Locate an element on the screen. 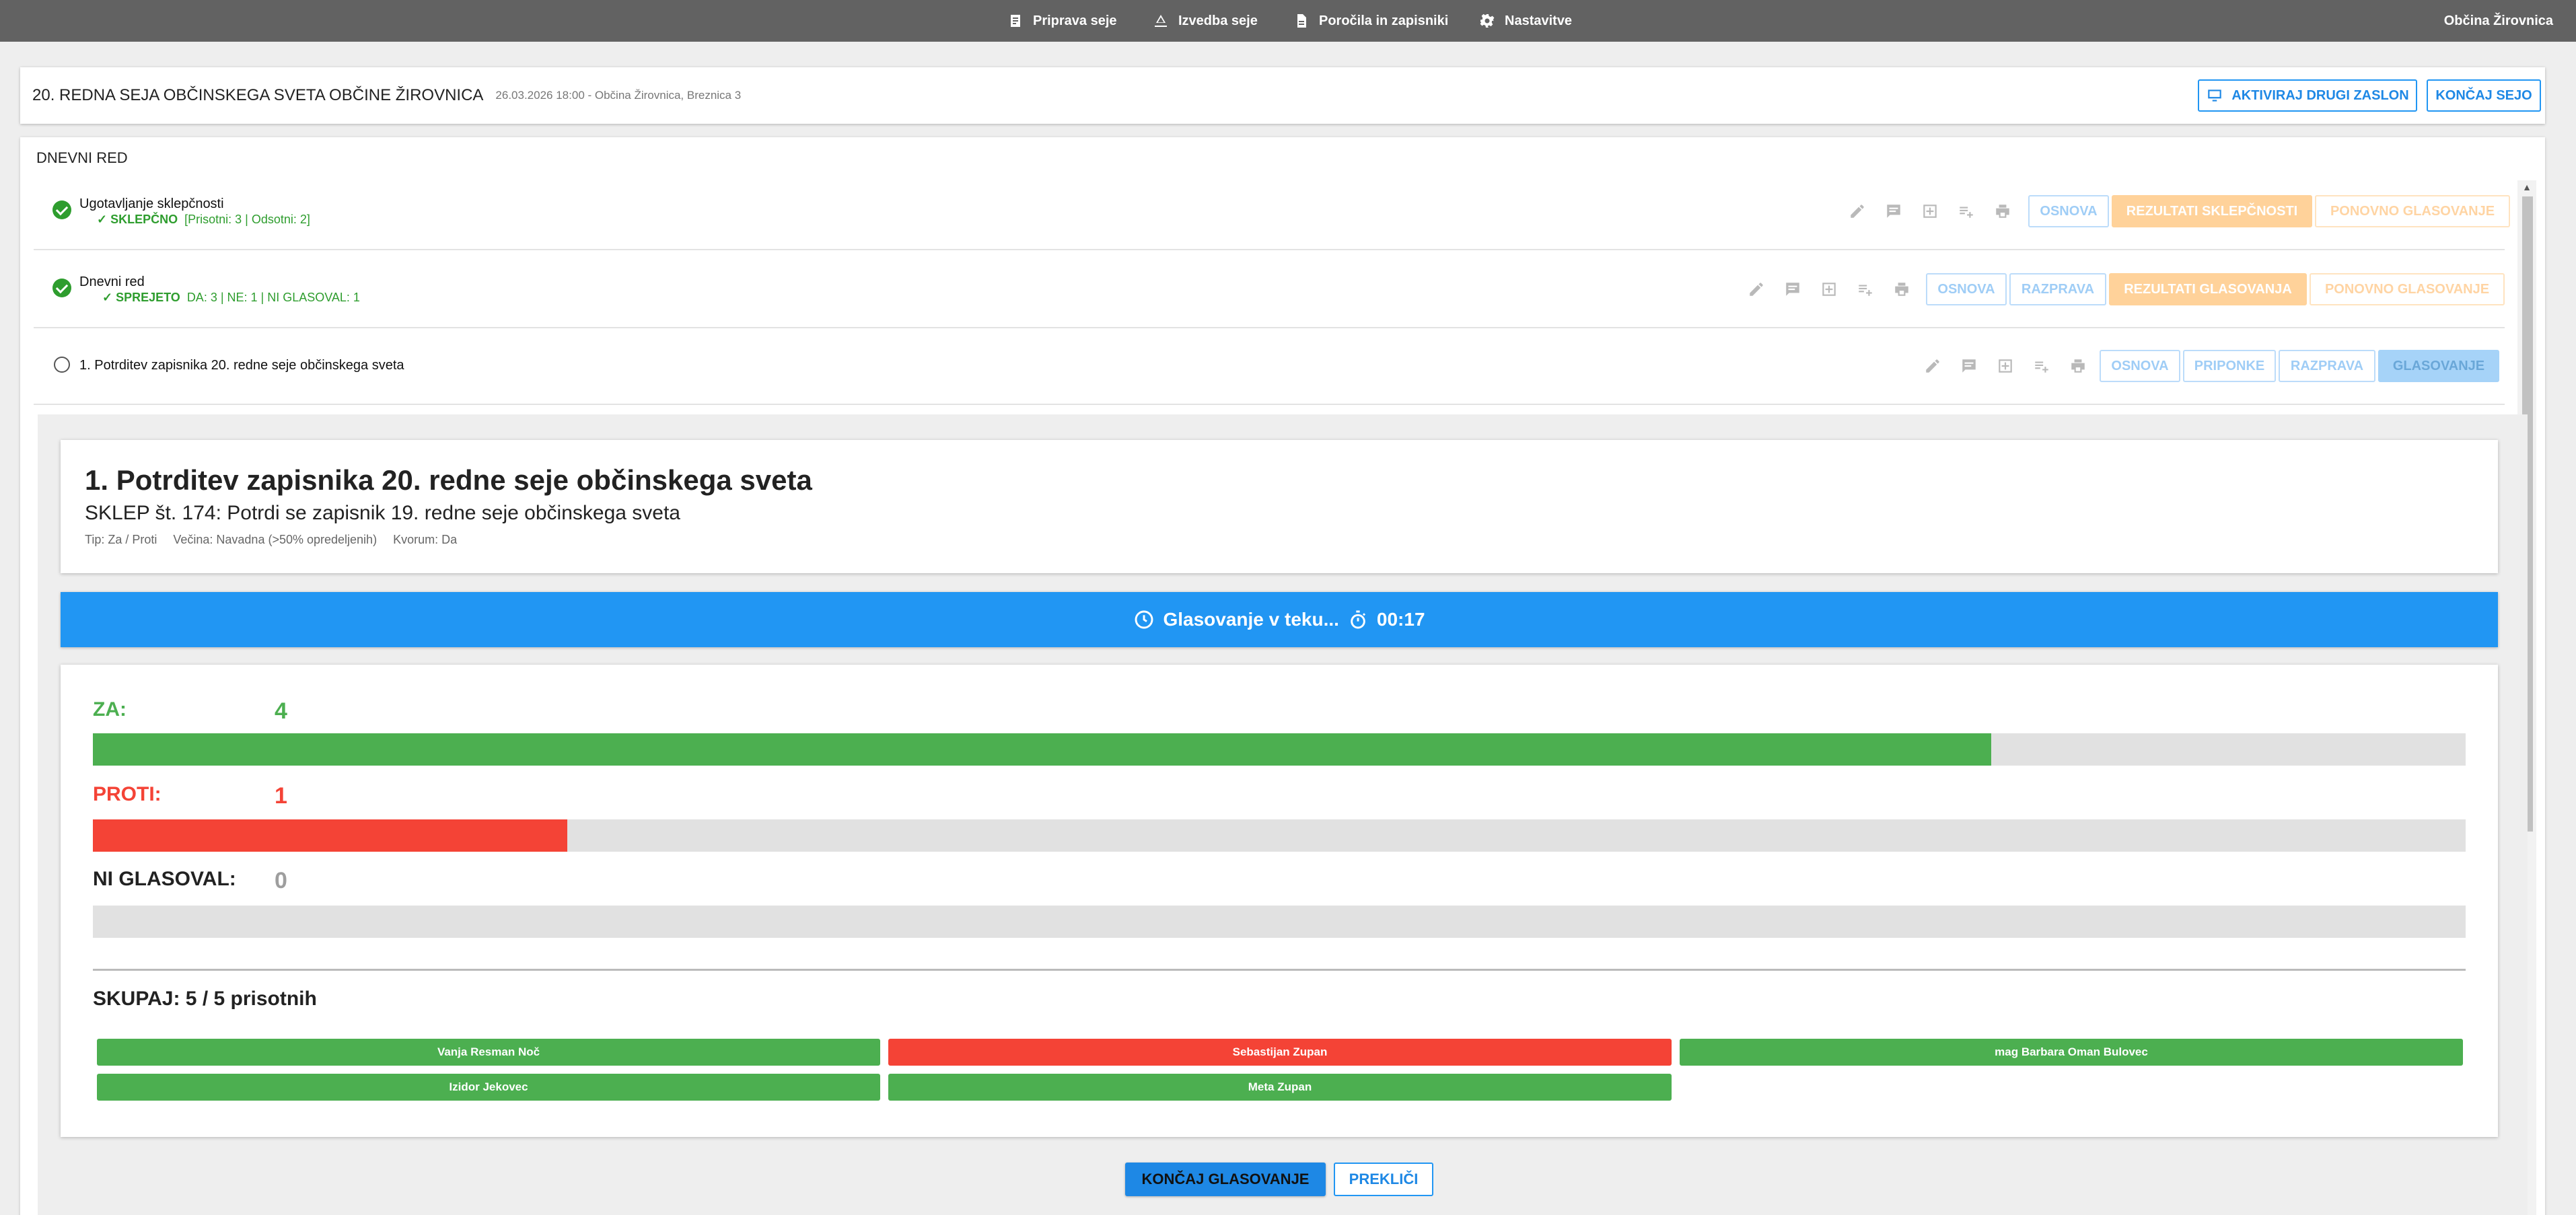 The height and width of the screenshot is (1215, 2576). gear-icon is located at coordinates (1487, 21).